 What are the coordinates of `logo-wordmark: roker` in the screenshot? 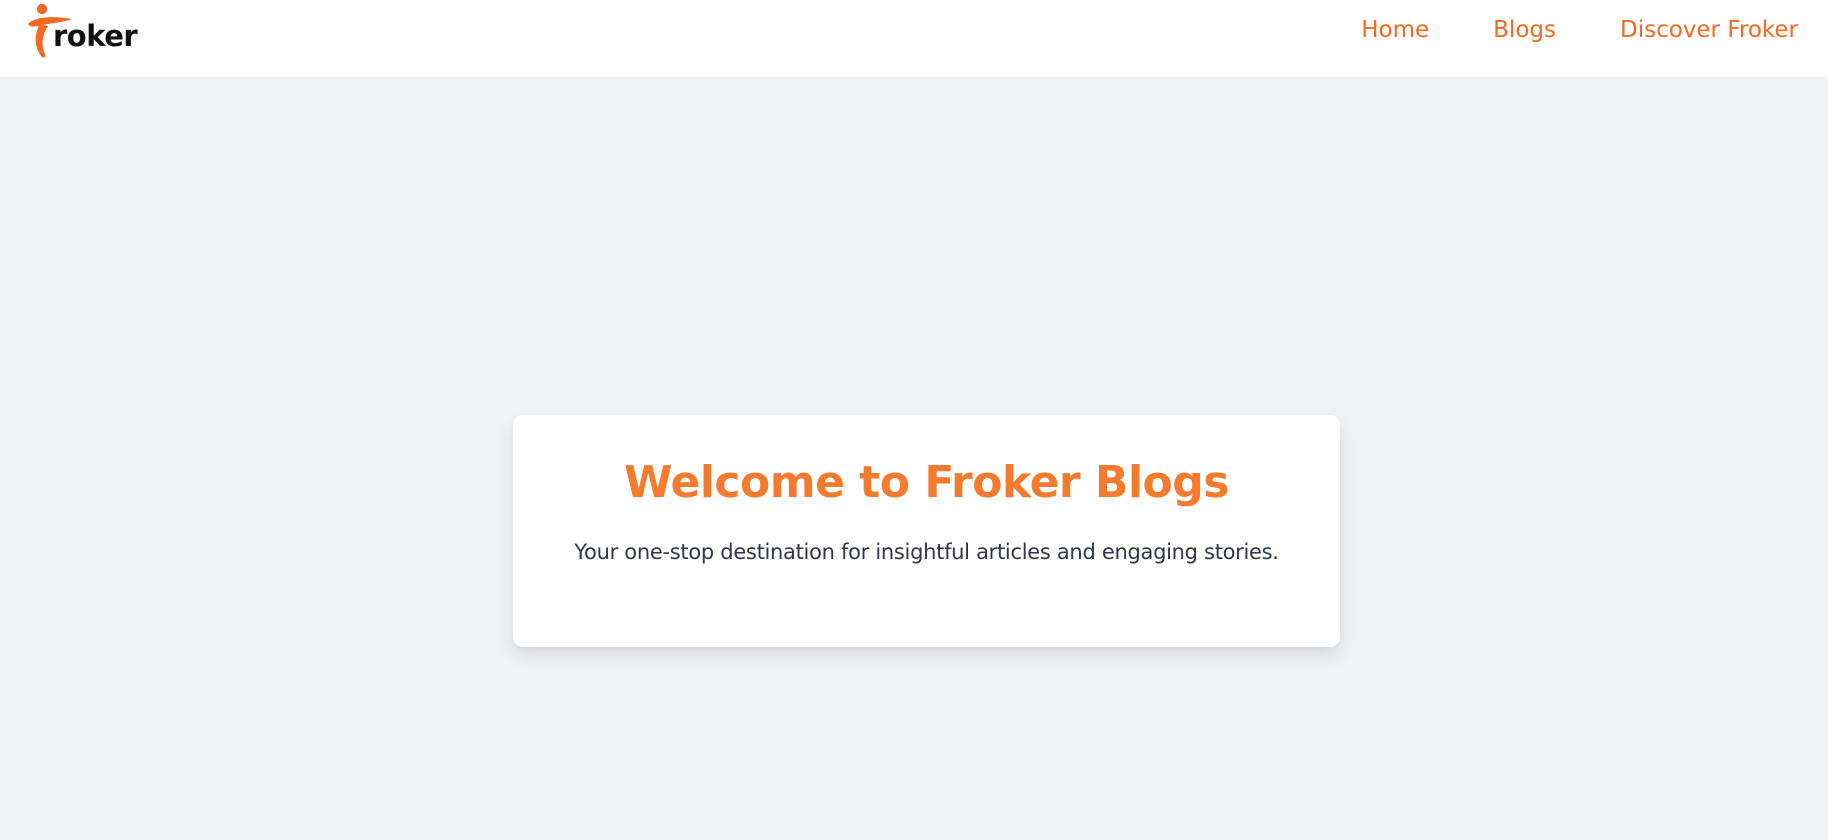 It's located at (95, 36).